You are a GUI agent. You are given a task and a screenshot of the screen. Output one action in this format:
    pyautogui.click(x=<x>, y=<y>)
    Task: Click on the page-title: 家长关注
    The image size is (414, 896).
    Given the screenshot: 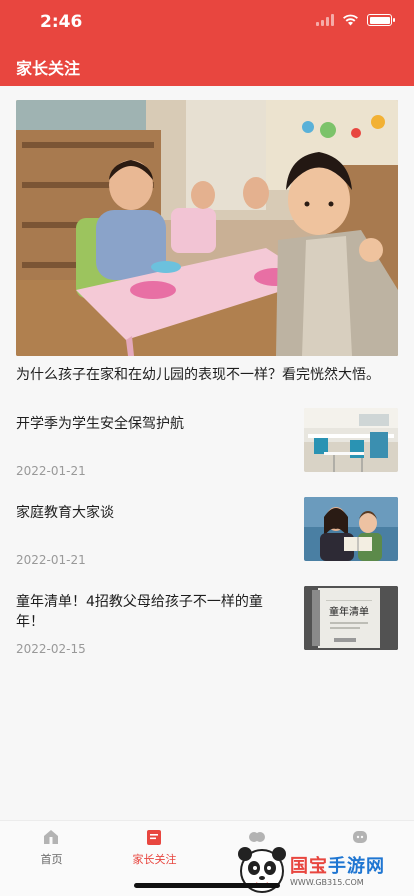 What is the action you would take?
    pyautogui.click(x=48, y=68)
    